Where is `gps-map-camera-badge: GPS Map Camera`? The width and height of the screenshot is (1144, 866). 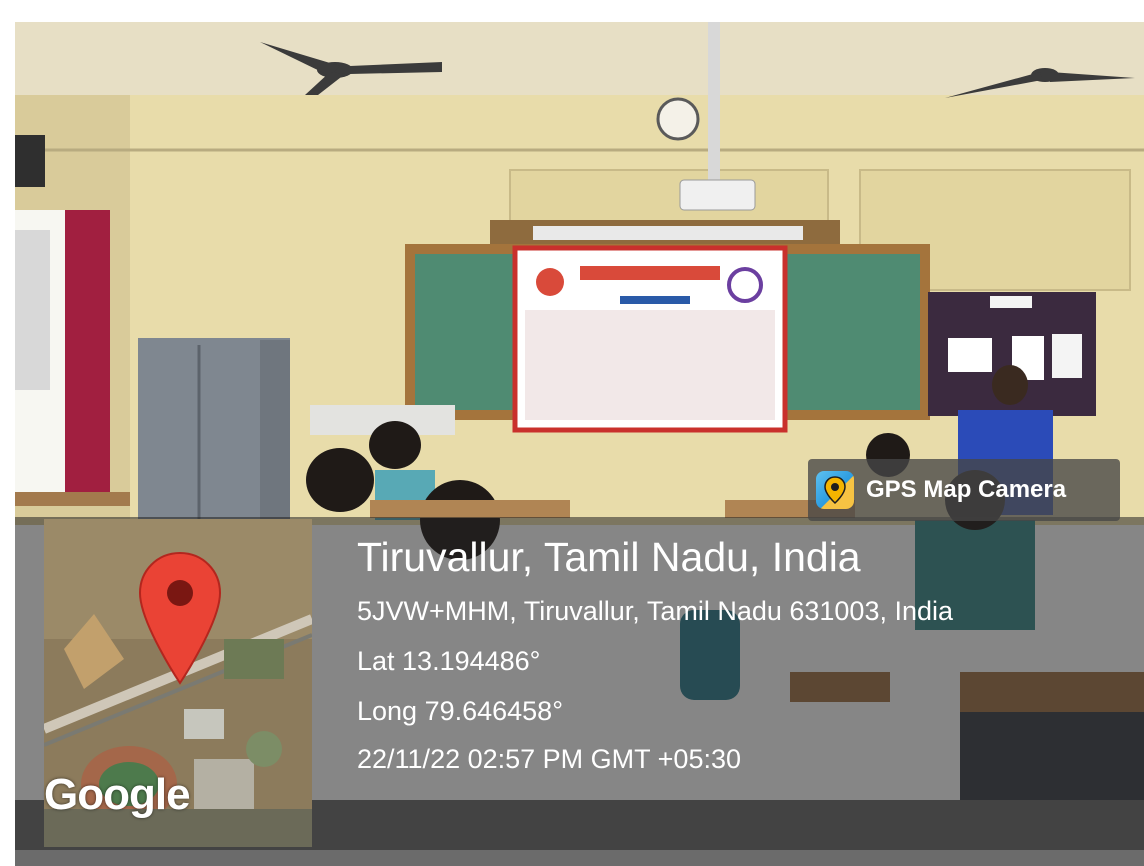
gps-map-camera-badge: GPS Map Camera is located at coordinates (964, 490).